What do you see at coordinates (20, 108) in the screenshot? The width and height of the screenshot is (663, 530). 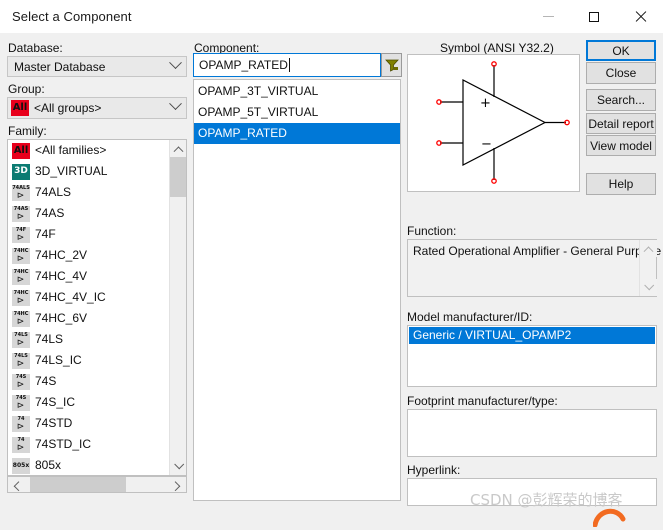 I see `all-icon: All` at bounding box center [20, 108].